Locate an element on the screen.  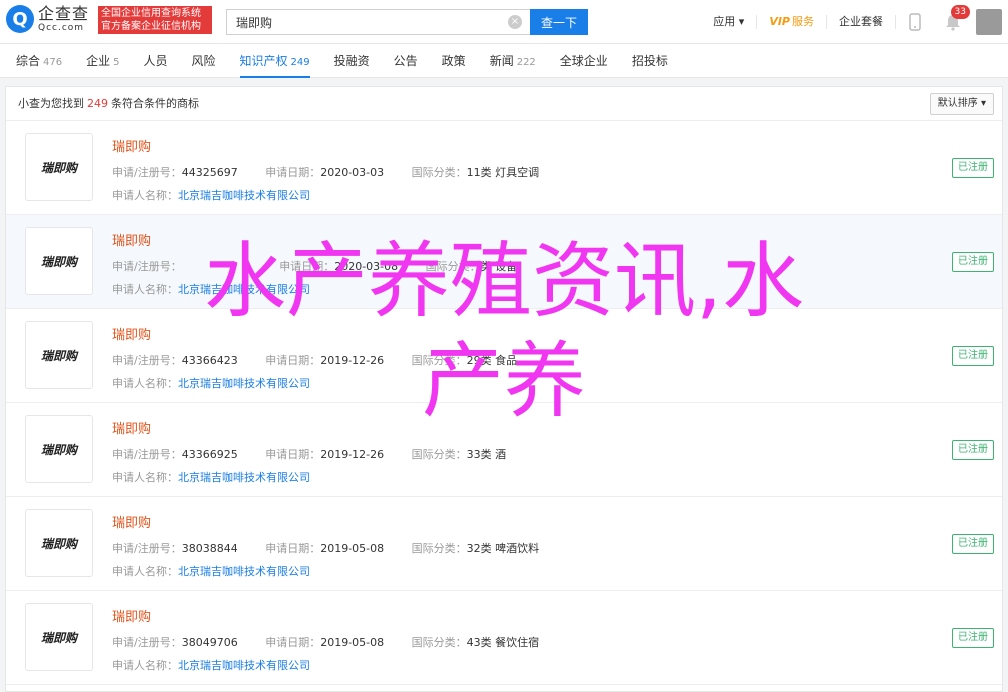
results-summary: 小查为您找到 249 条符合条件的商标 默认排序 ▾ is located at coordinates (504, 104).